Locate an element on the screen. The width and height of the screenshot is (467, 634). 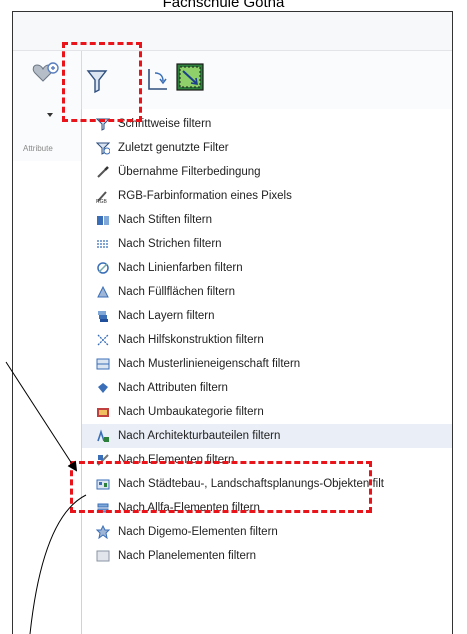
annotation-curve is located at coordinates (58, 564).